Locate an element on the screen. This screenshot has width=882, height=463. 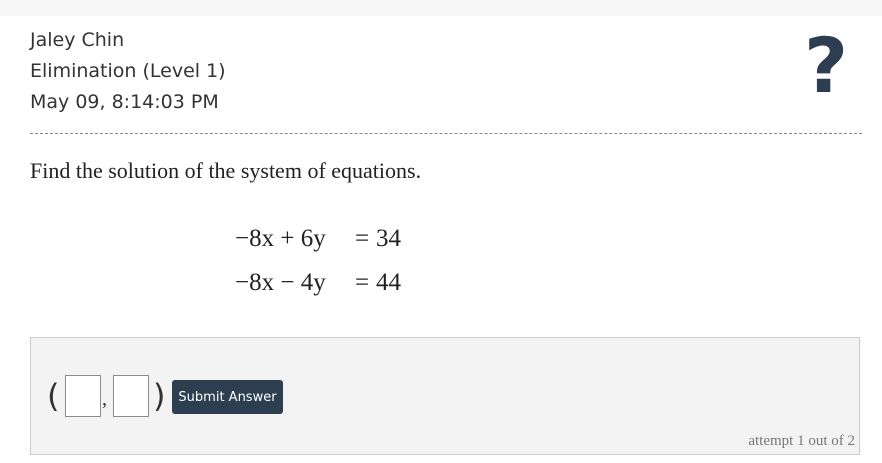
equation-system: −8x + 6y = 34 −8x − 4y = 44 is located at coordinates (325, 269).